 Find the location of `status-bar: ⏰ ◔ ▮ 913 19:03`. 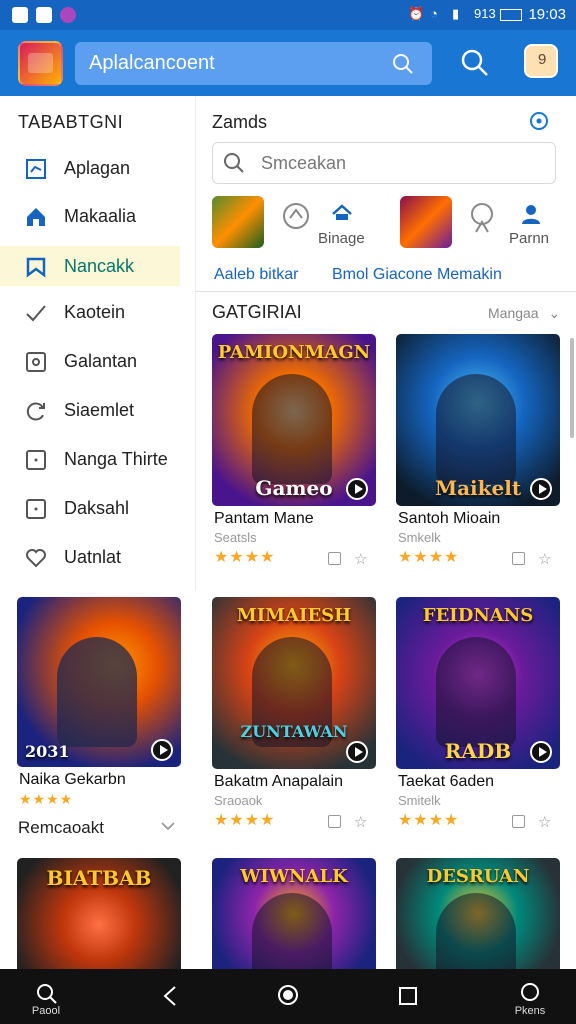

status-bar: ⏰ ◔ ▮ 913 19:03 is located at coordinates (288, 15).